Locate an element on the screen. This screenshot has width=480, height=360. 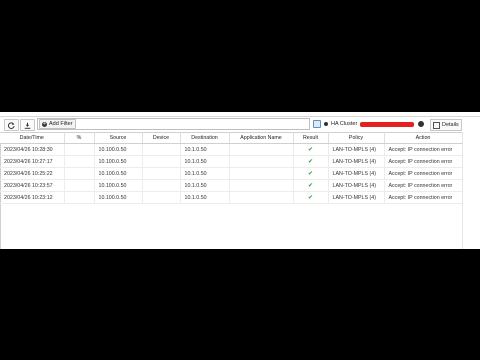
cell-datetime: 2023/04/26 10:25:22 is located at coordinates (32, 173).